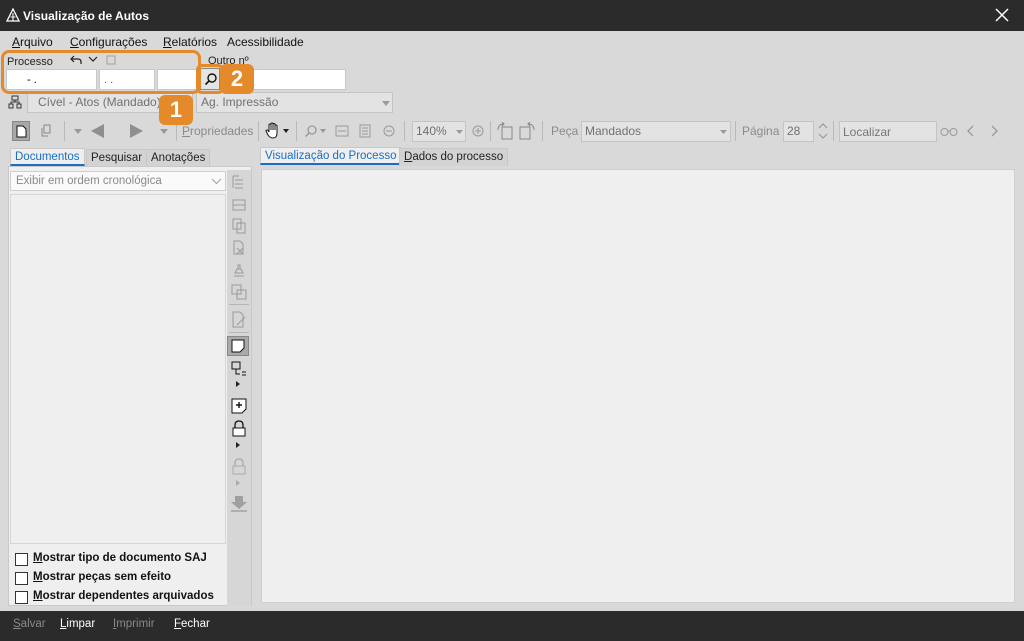 The image size is (1024, 641). I want to click on zoom-select: 140%, so click(439, 131).